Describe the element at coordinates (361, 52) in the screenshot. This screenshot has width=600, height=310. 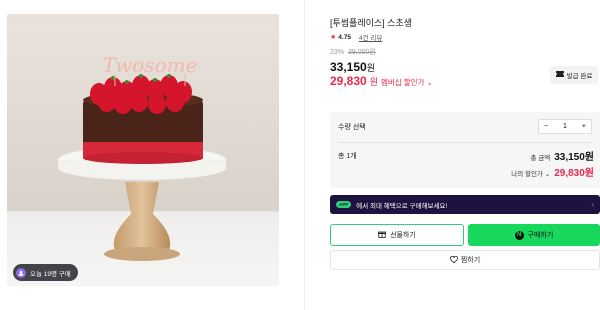
I see `original-price: 39,000원` at that location.